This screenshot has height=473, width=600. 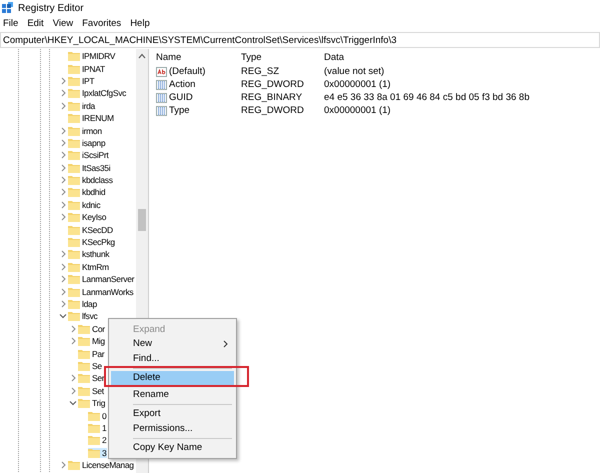 What do you see at coordinates (35, 23) in the screenshot?
I see `menu-item: Edit` at bounding box center [35, 23].